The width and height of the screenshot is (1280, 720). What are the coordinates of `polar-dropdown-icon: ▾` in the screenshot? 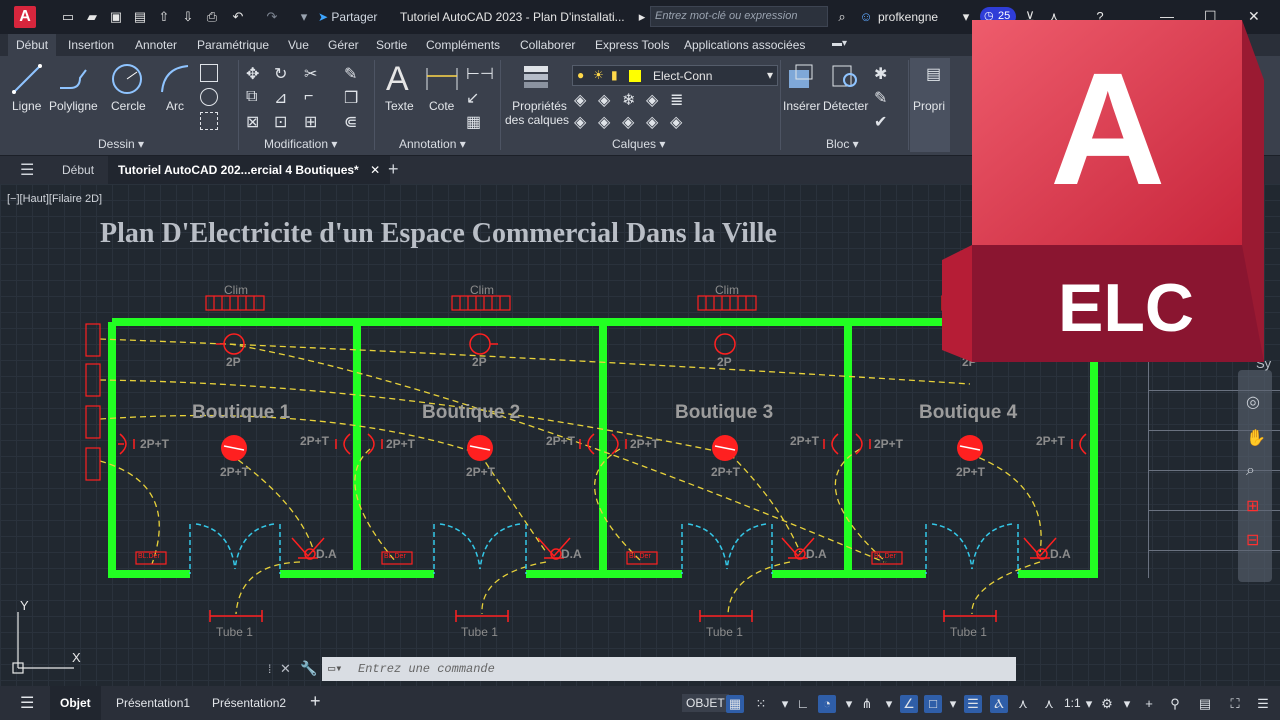 It's located at (849, 704).